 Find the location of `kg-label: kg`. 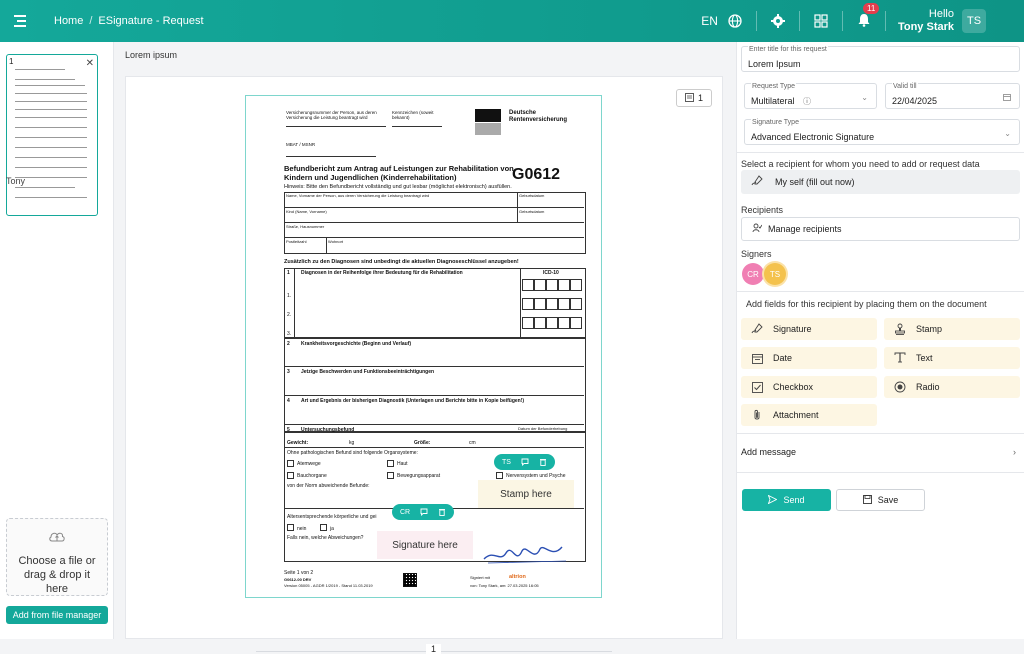

kg-label: kg is located at coordinates (352, 443).